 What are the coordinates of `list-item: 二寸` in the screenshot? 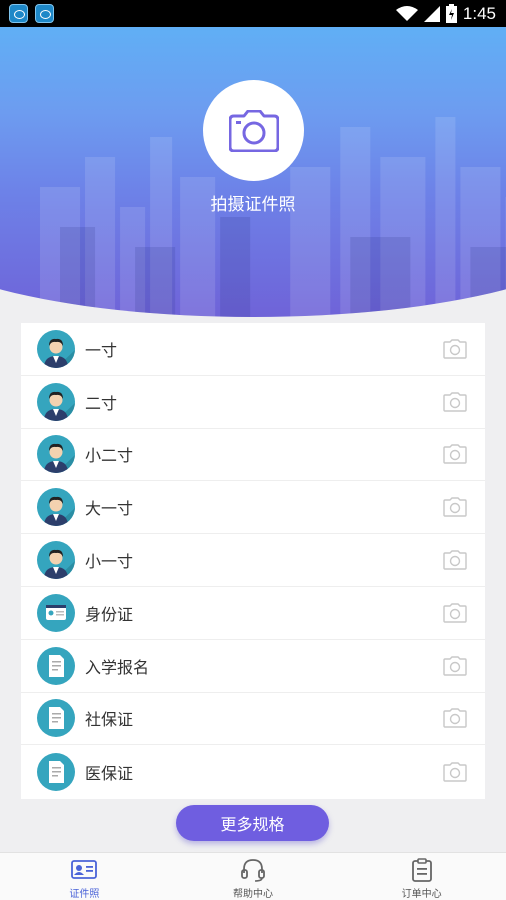 It's located at (253, 402).